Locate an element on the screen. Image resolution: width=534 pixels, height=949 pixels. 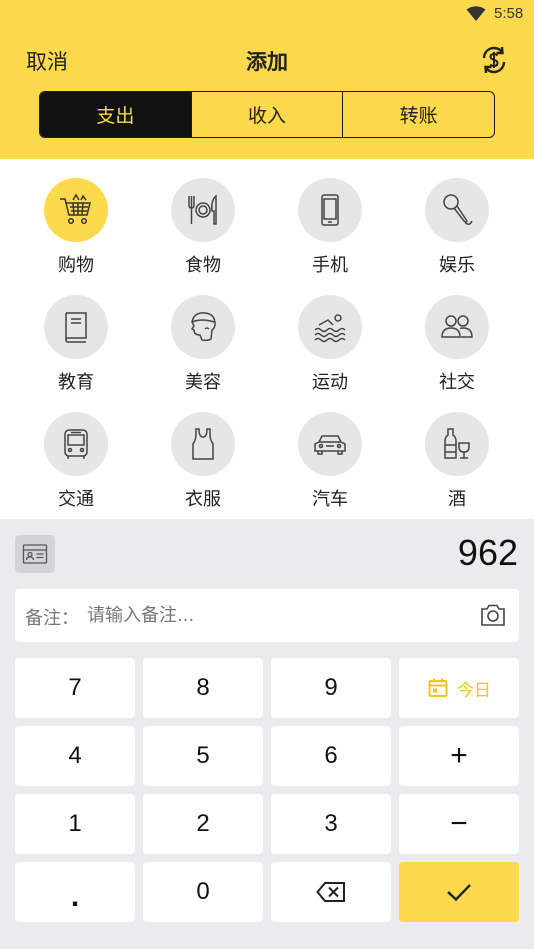
tab-income: 收入 is located at coordinates (266, 114).